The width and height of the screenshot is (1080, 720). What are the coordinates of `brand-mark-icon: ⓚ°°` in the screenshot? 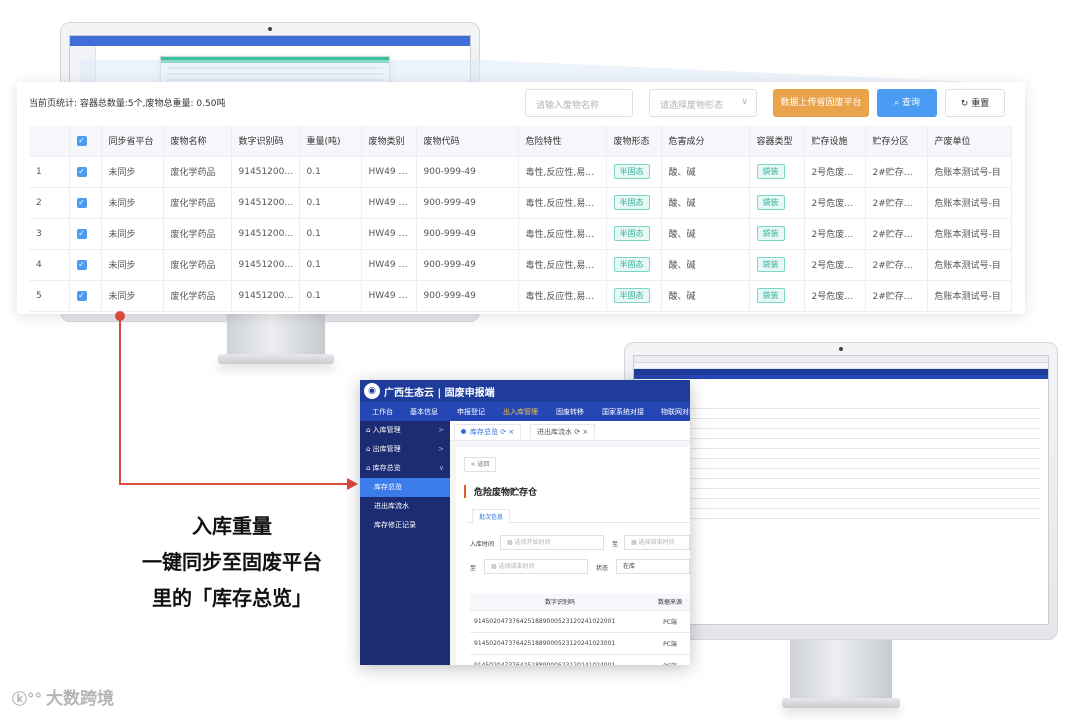 It's located at (27, 699).